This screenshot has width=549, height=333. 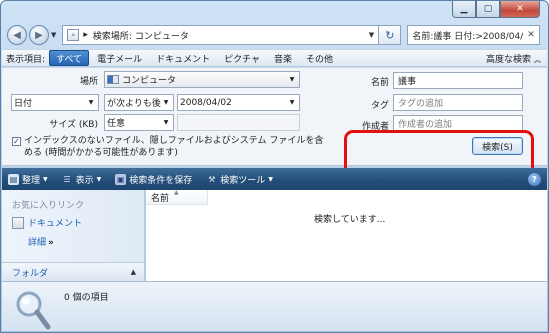 I want to click on tag-label: タグ, so click(x=379, y=106).